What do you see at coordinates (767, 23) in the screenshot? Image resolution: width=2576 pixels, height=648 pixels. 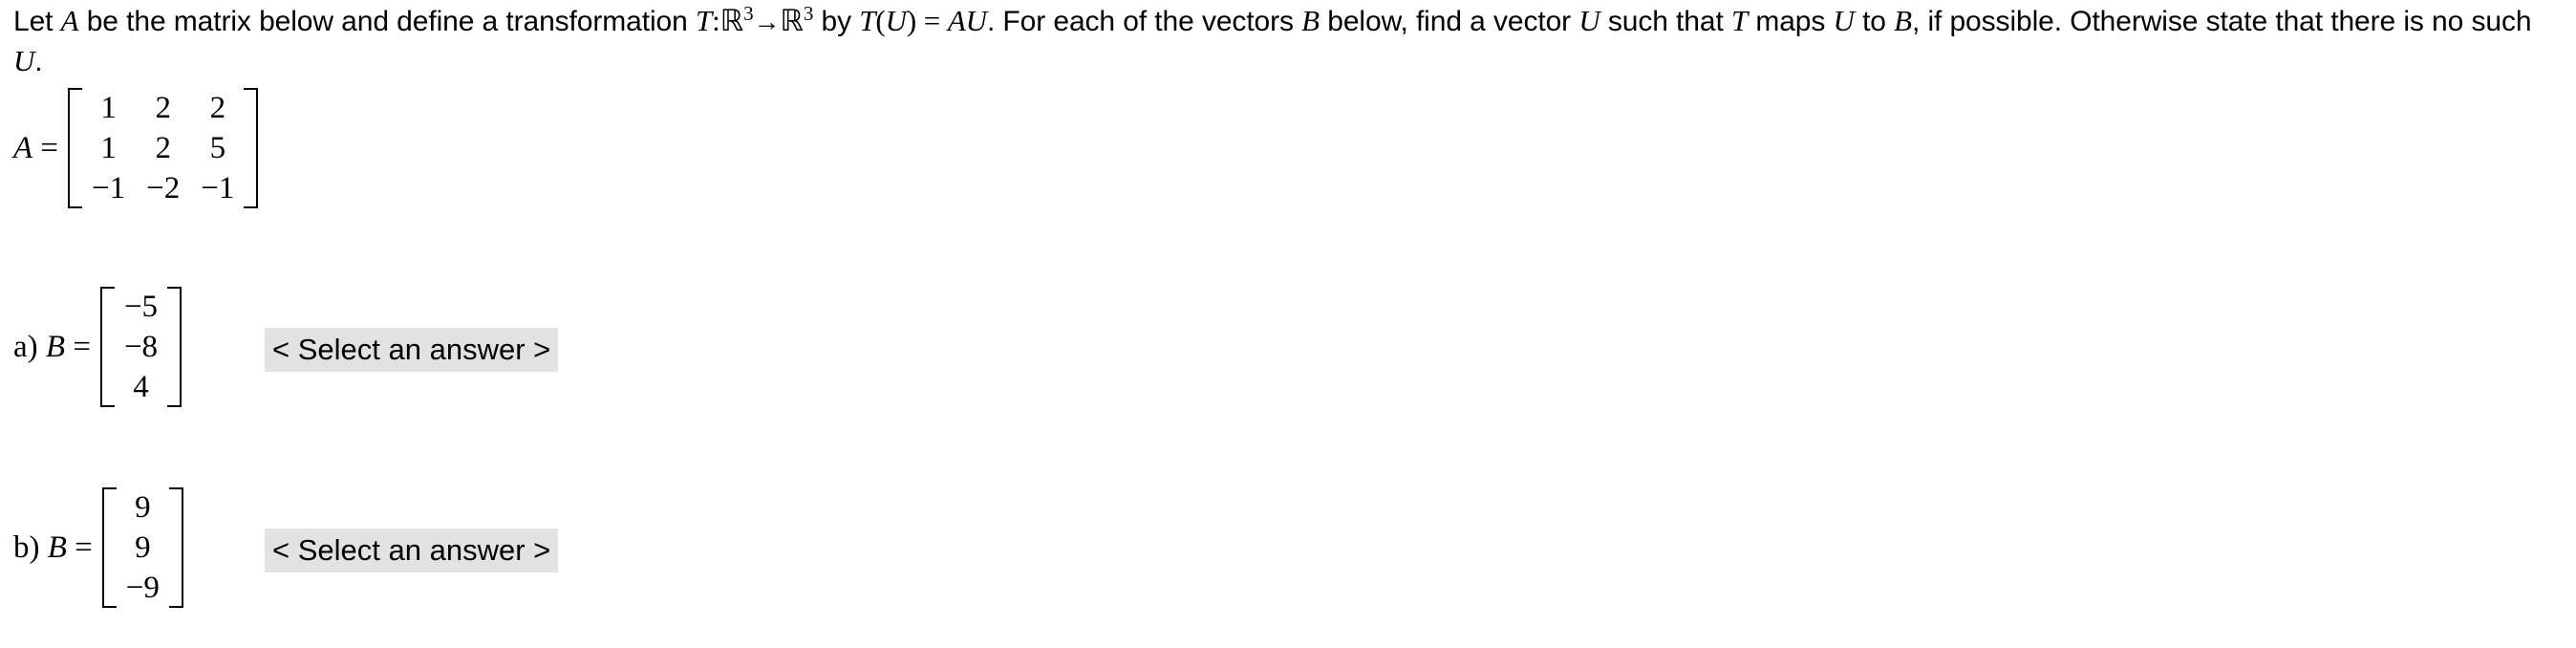 I see `maps-to-arrow-icon: →` at bounding box center [767, 23].